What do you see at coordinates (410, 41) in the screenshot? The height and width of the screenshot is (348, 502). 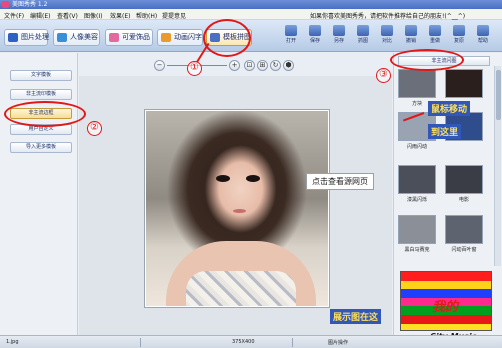 I see `undo-label: 撤销` at bounding box center [410, 41].